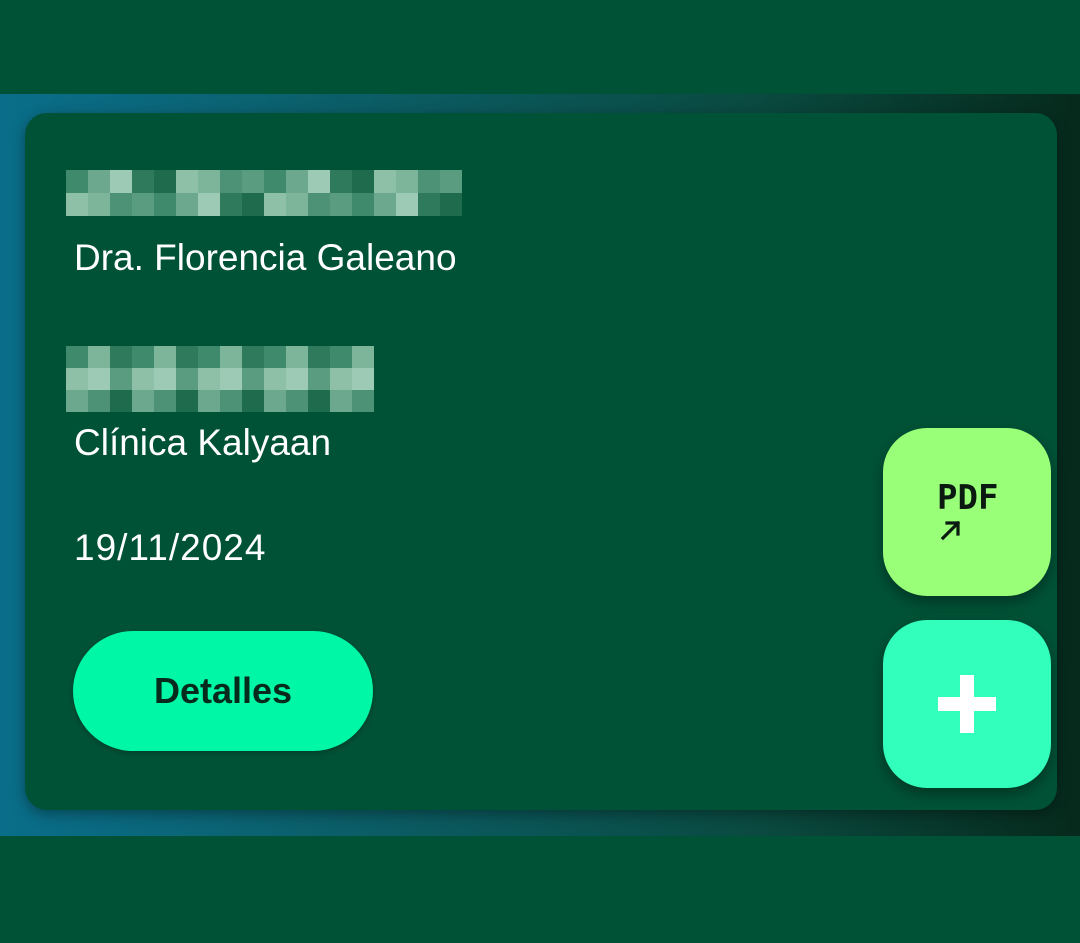 The height and width of the screenshot is (943, 1080). What do you see at coordinates (950, 530) in the screenshot?
I see `arrow-up-right-icon` at bounding box center [950, 530].